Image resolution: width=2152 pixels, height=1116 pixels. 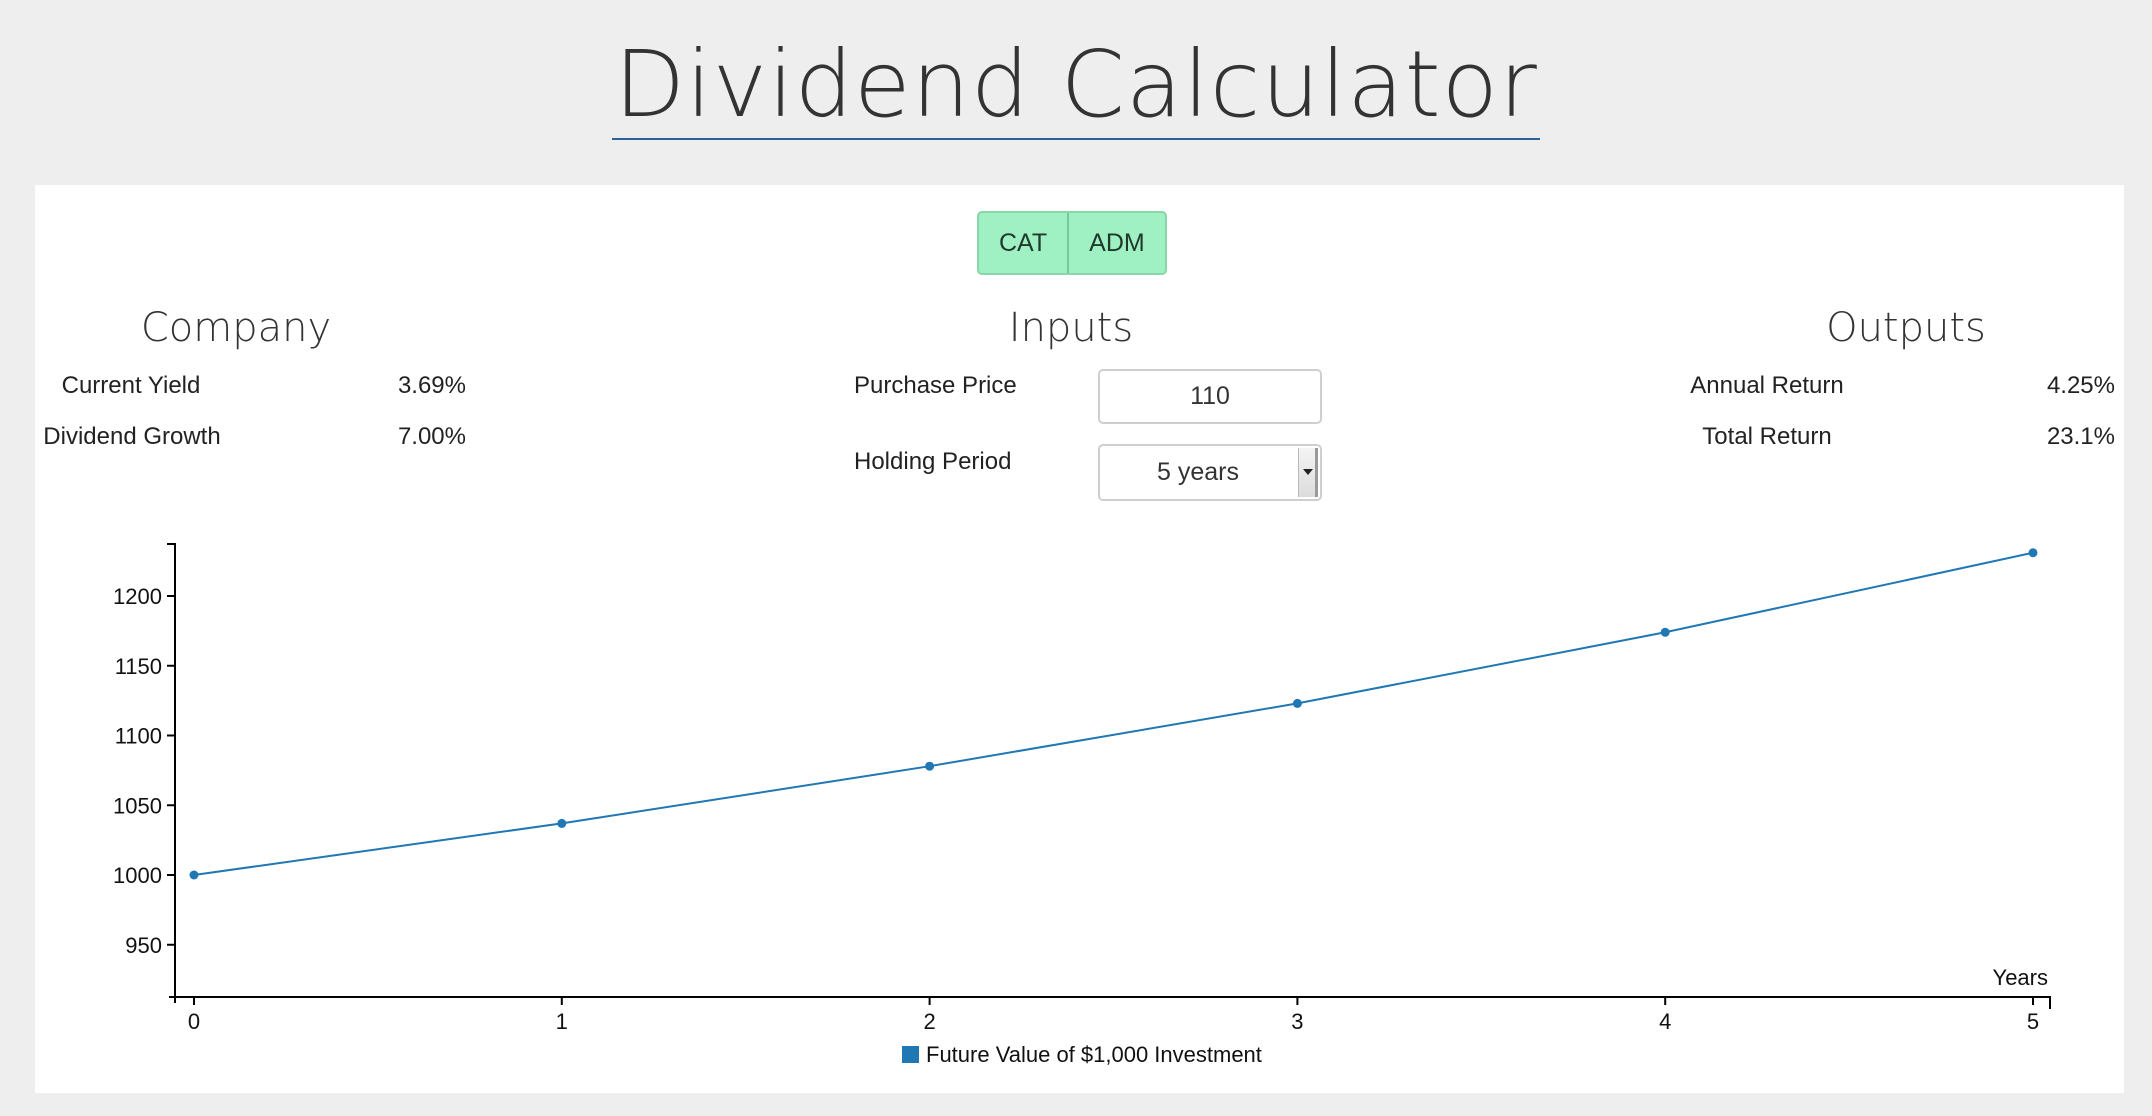 What do you see at coordinates (137, 805) in the screenshot?
I see `y-tick-label: 1050` at bounding box center [137, 805].